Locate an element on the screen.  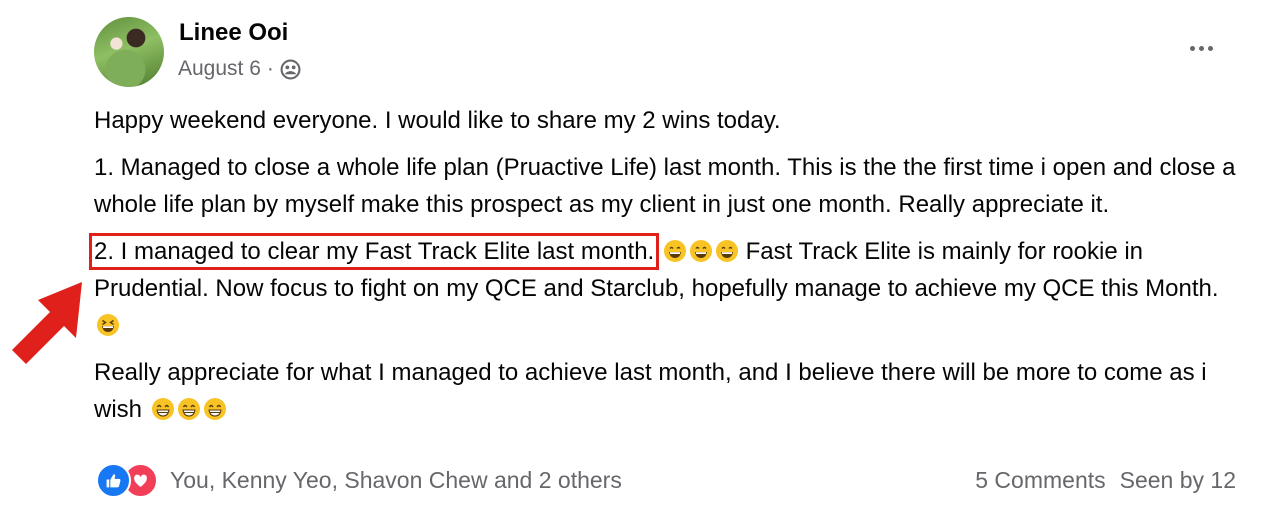
post-date: August 6 is located at coordinates (219, 69).